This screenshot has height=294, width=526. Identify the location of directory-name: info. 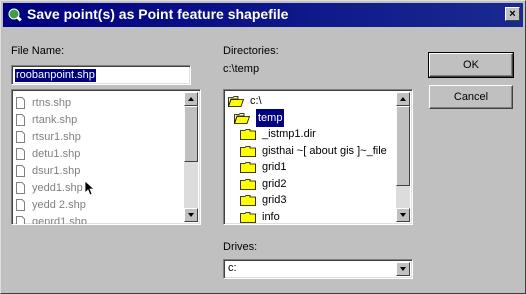
(271, 216).